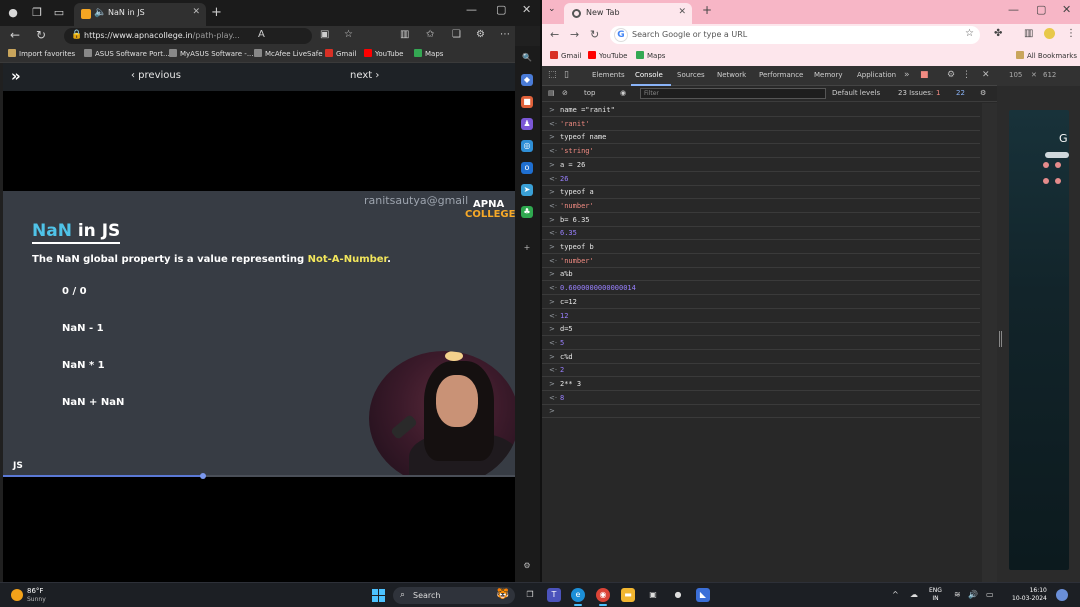 The image size is (1080, 607). What do you see at coordinates (1000, 339) in the screenshot?
I see `resize-handle` at bounding box center [1000, 339].